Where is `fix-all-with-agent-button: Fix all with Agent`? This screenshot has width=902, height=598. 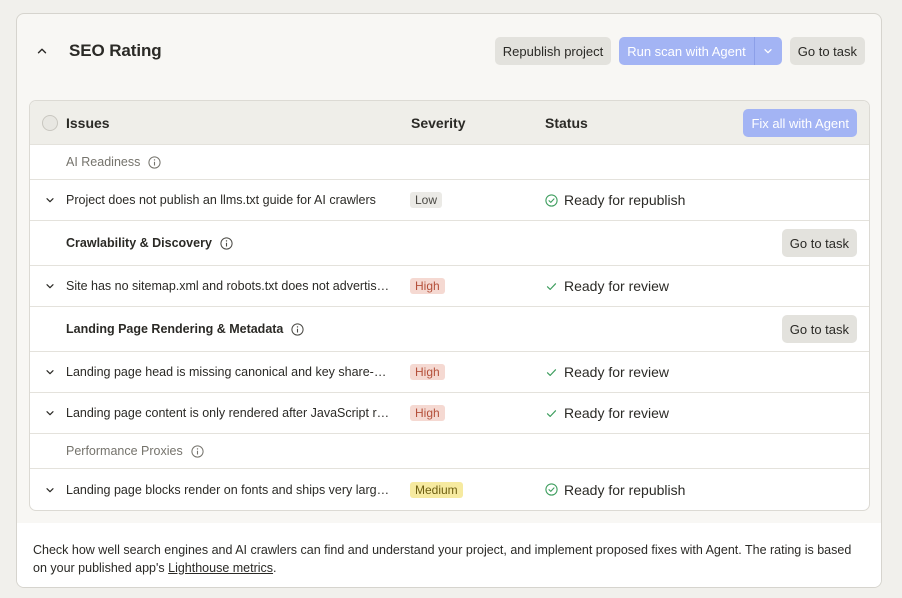 fix-all-with-agent-button: Fix all with Agent is located at coordinates (800, 123).